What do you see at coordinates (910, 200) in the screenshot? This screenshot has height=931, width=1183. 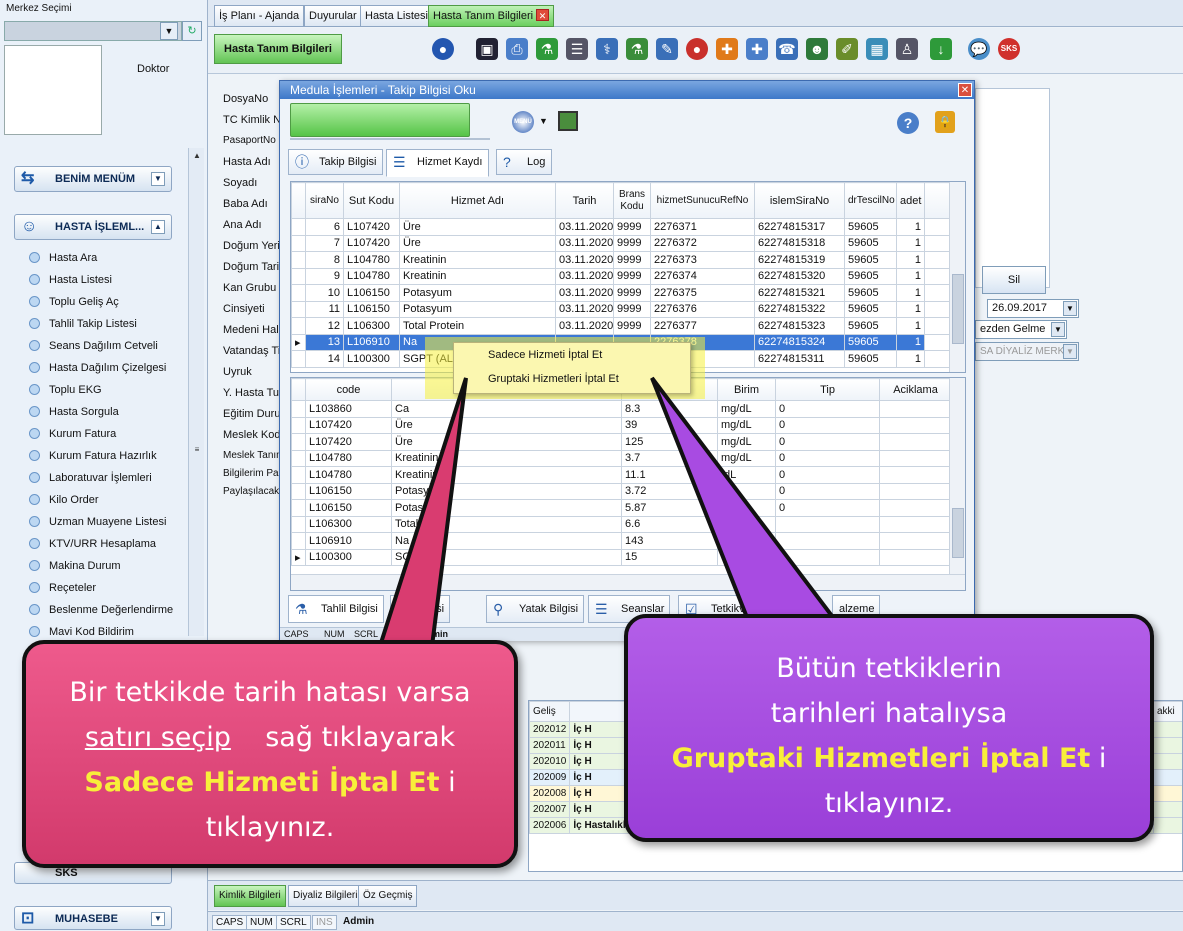 I see `column-header: adet` at bounding box center [910, 200].